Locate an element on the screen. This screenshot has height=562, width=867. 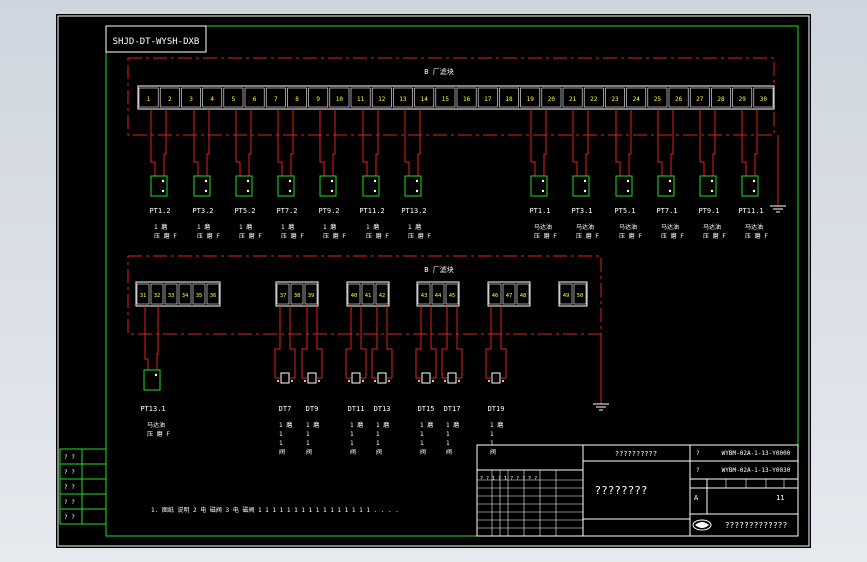
terminal-a-number: 1 is located at coordinates (149, 99).